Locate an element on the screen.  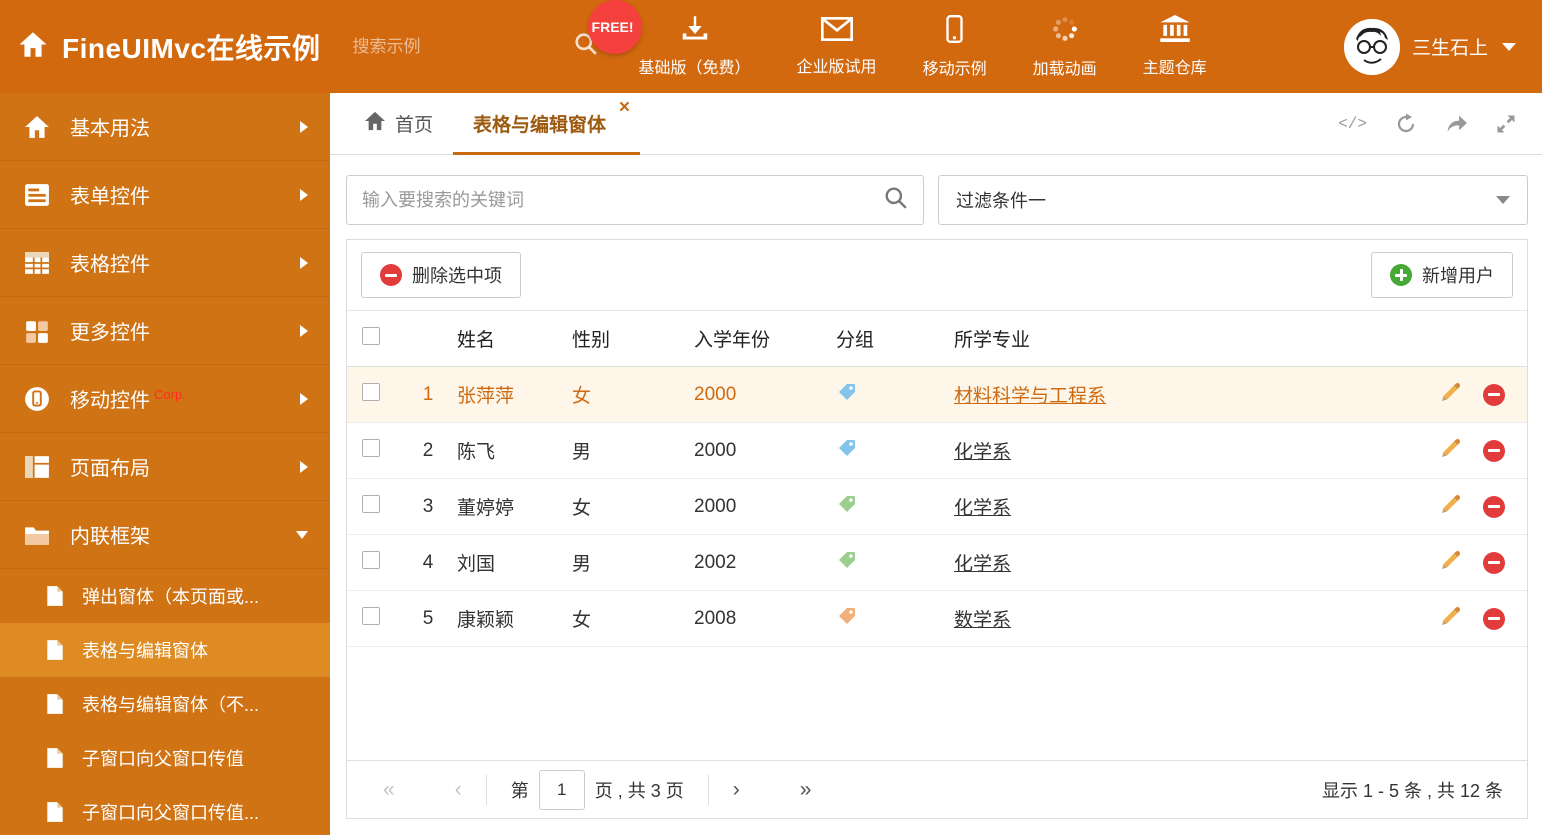
refresh-icon is located at coordinates (1406, 124).